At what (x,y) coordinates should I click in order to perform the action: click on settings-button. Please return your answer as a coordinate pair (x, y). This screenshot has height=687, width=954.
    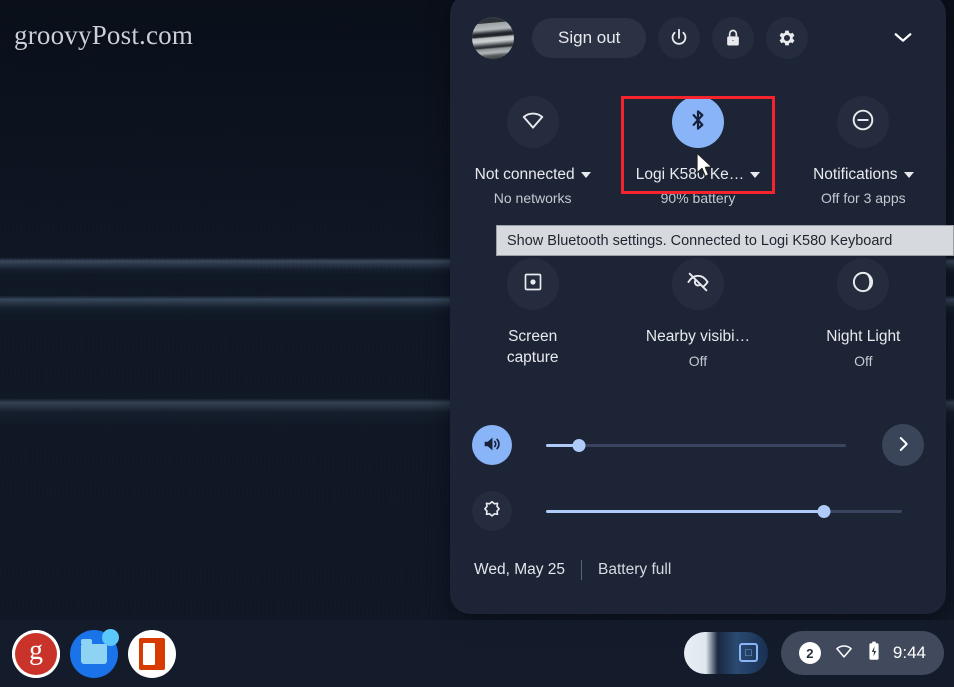
    Looking at the image, I should click on (787, 38).